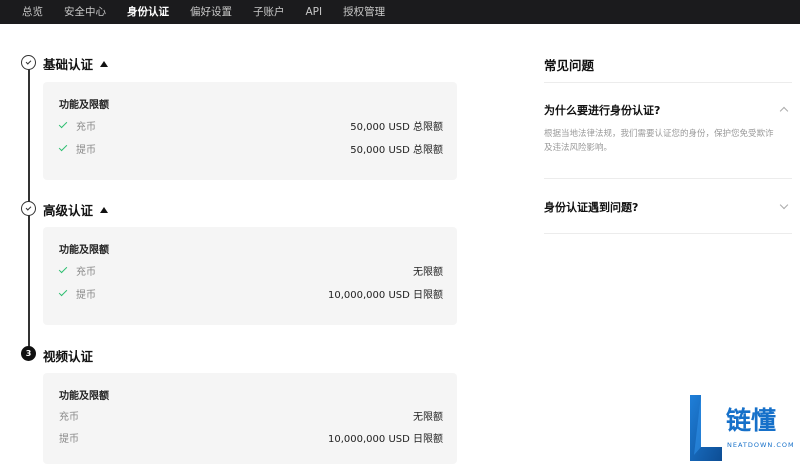 This screenshot has height=464, width=800. I want to click on limit-row-deposit: 充币 50,000 USD 总限额, so click(250, 125).